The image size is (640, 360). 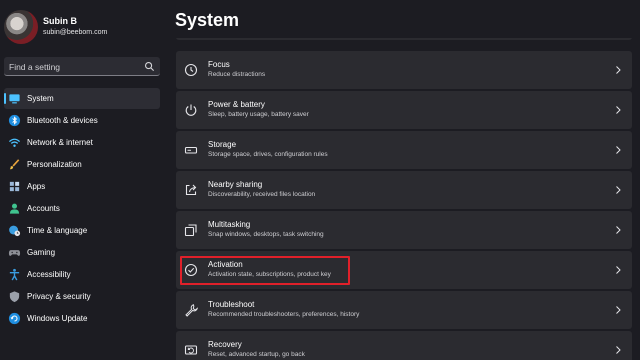 I want to click on card-title: Troubleshoot, so click(x=231, y=304).